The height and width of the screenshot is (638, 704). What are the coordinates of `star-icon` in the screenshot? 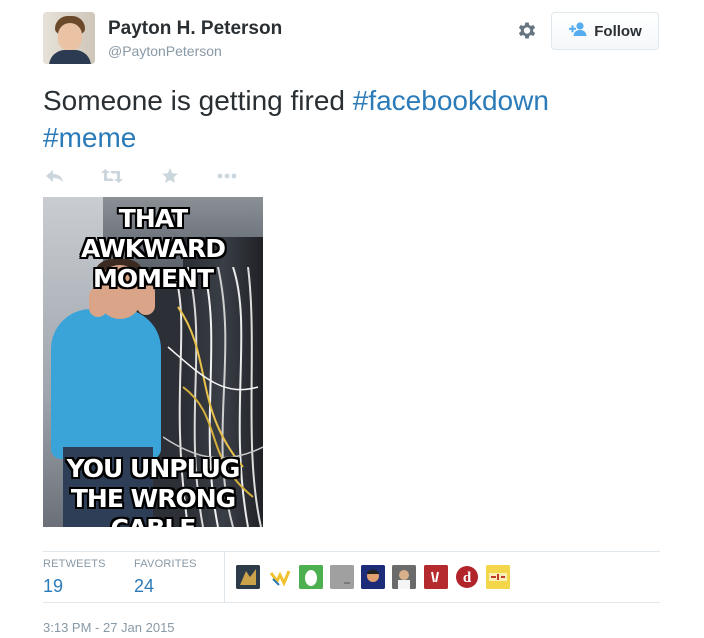 It's located at (170, 176).